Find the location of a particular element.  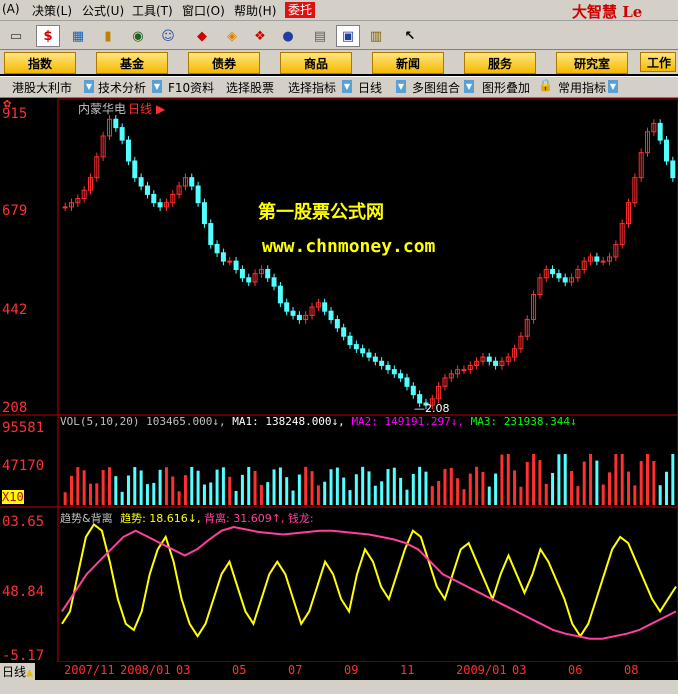

help-pointer-icon: ↖ is located at coordinates (410, 36).